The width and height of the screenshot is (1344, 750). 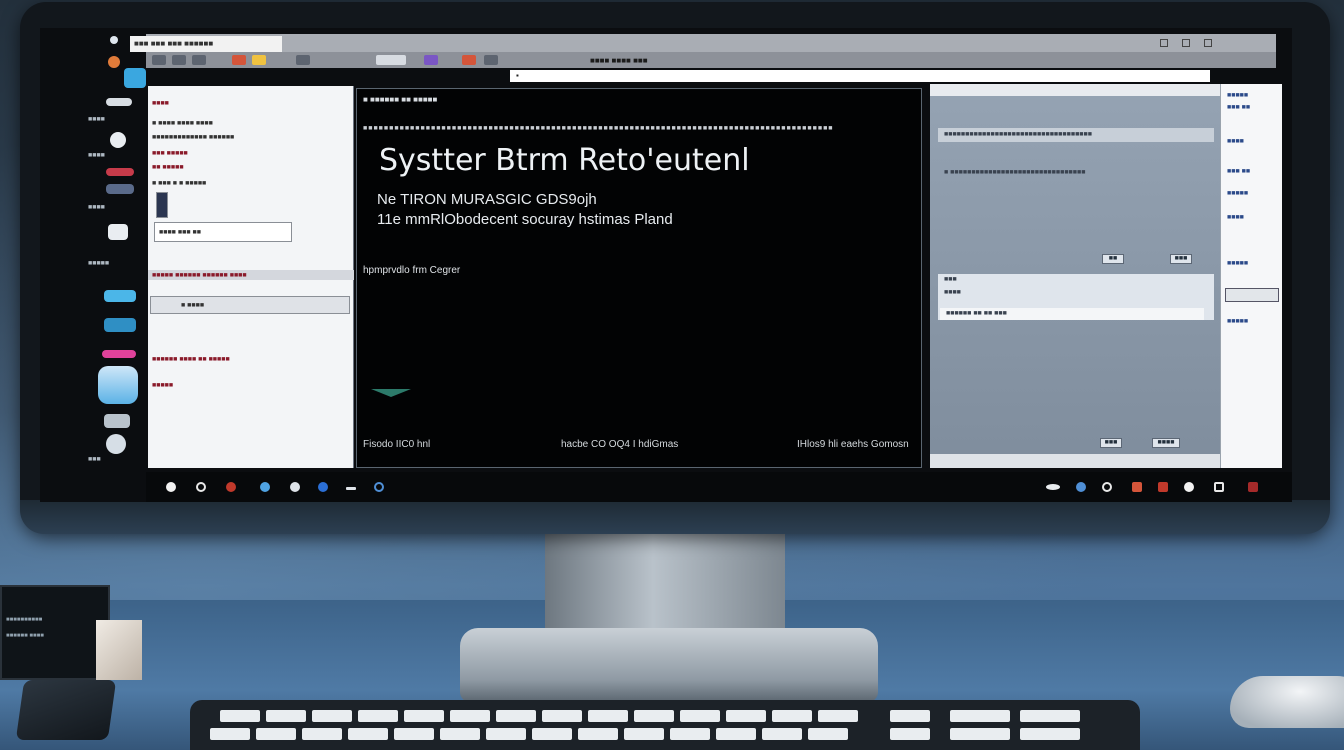 I want to click on notification-icon, so click(x=1137, y=487).